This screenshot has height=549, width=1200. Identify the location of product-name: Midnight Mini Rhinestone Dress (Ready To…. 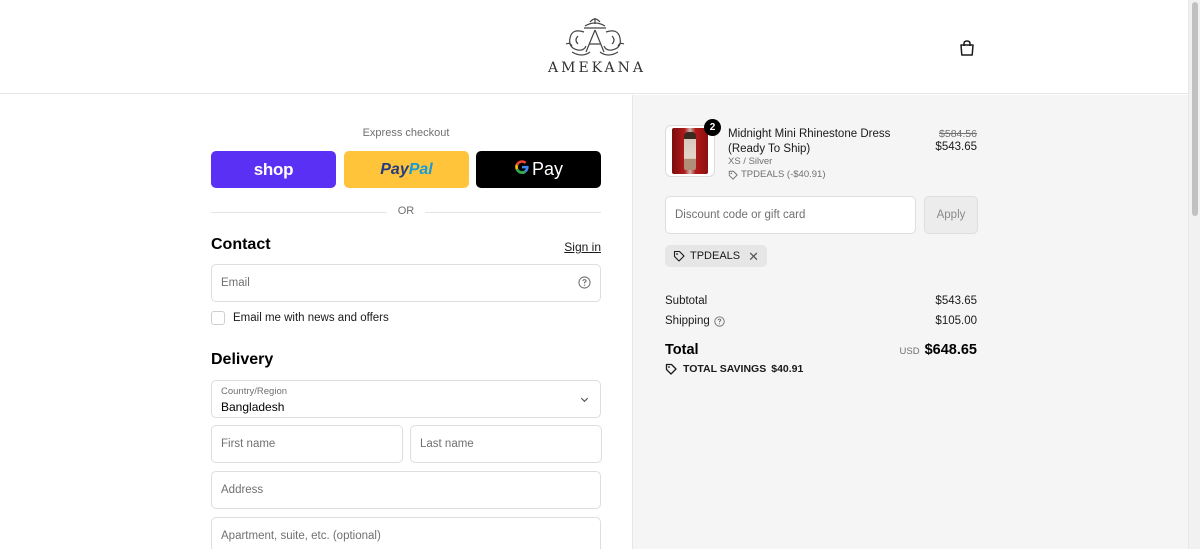
(809, 141).